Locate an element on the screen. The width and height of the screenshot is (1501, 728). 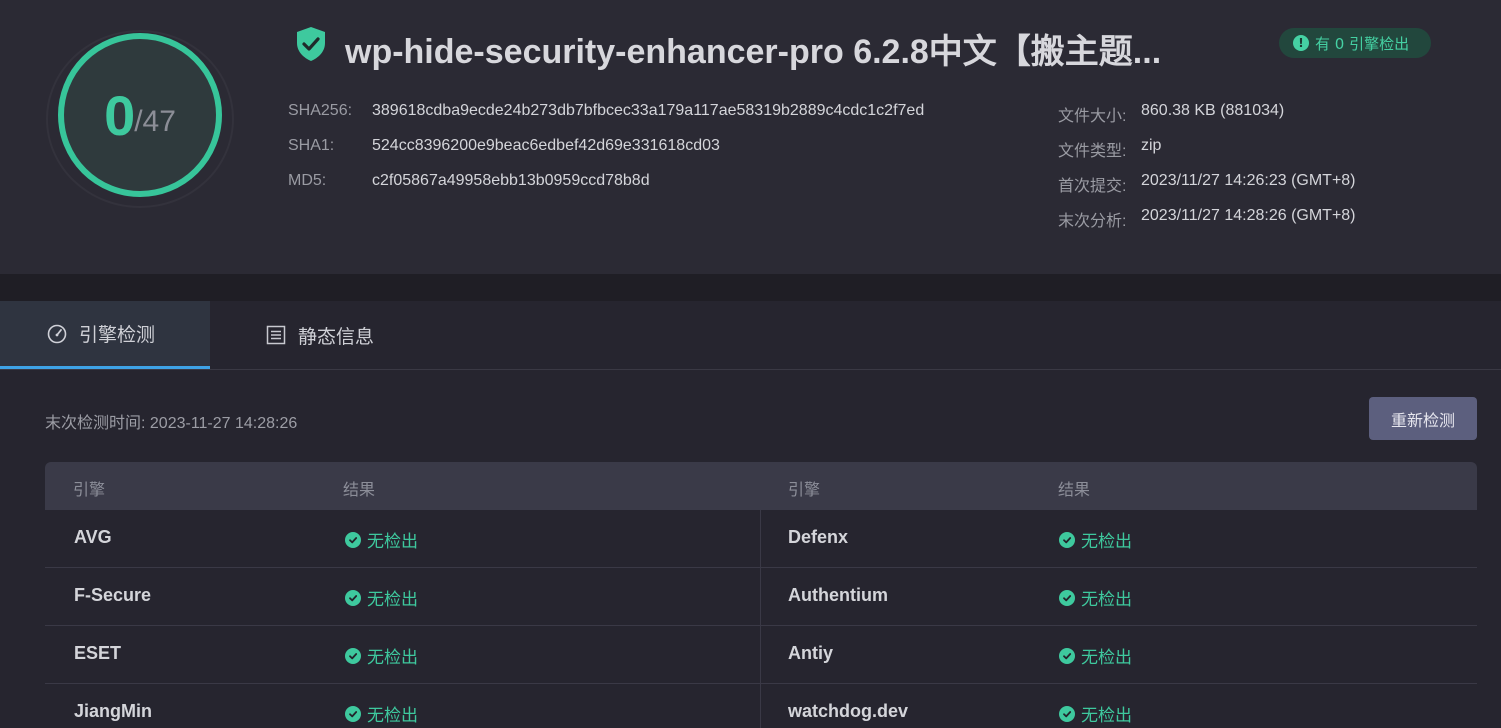
hash-label: SHA256: is located at coordinates (320, 110).